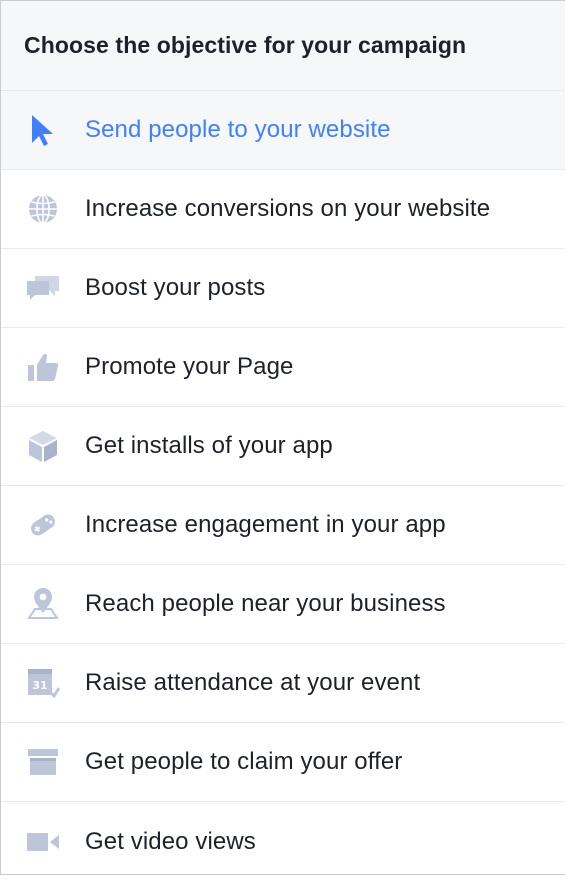 The height and width of the screenshot is (881, 566). I want to click on panel-header: Choose the objective for your campaign, so click(283, 46).